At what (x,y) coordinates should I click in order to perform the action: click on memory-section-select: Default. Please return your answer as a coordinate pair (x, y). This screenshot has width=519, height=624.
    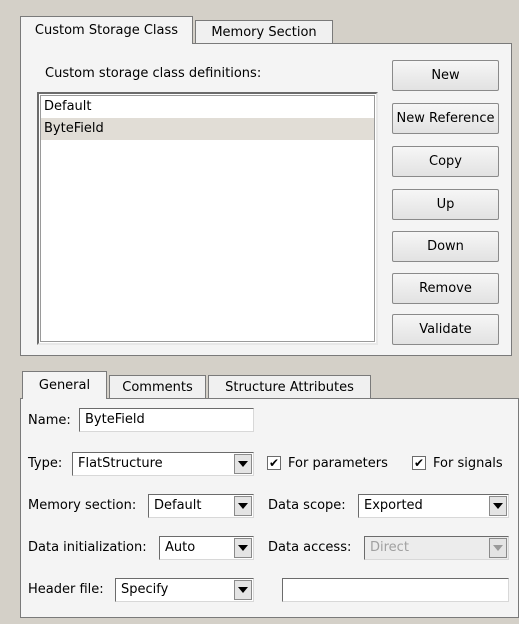
    Looking at the image, I should click on (201, 506).